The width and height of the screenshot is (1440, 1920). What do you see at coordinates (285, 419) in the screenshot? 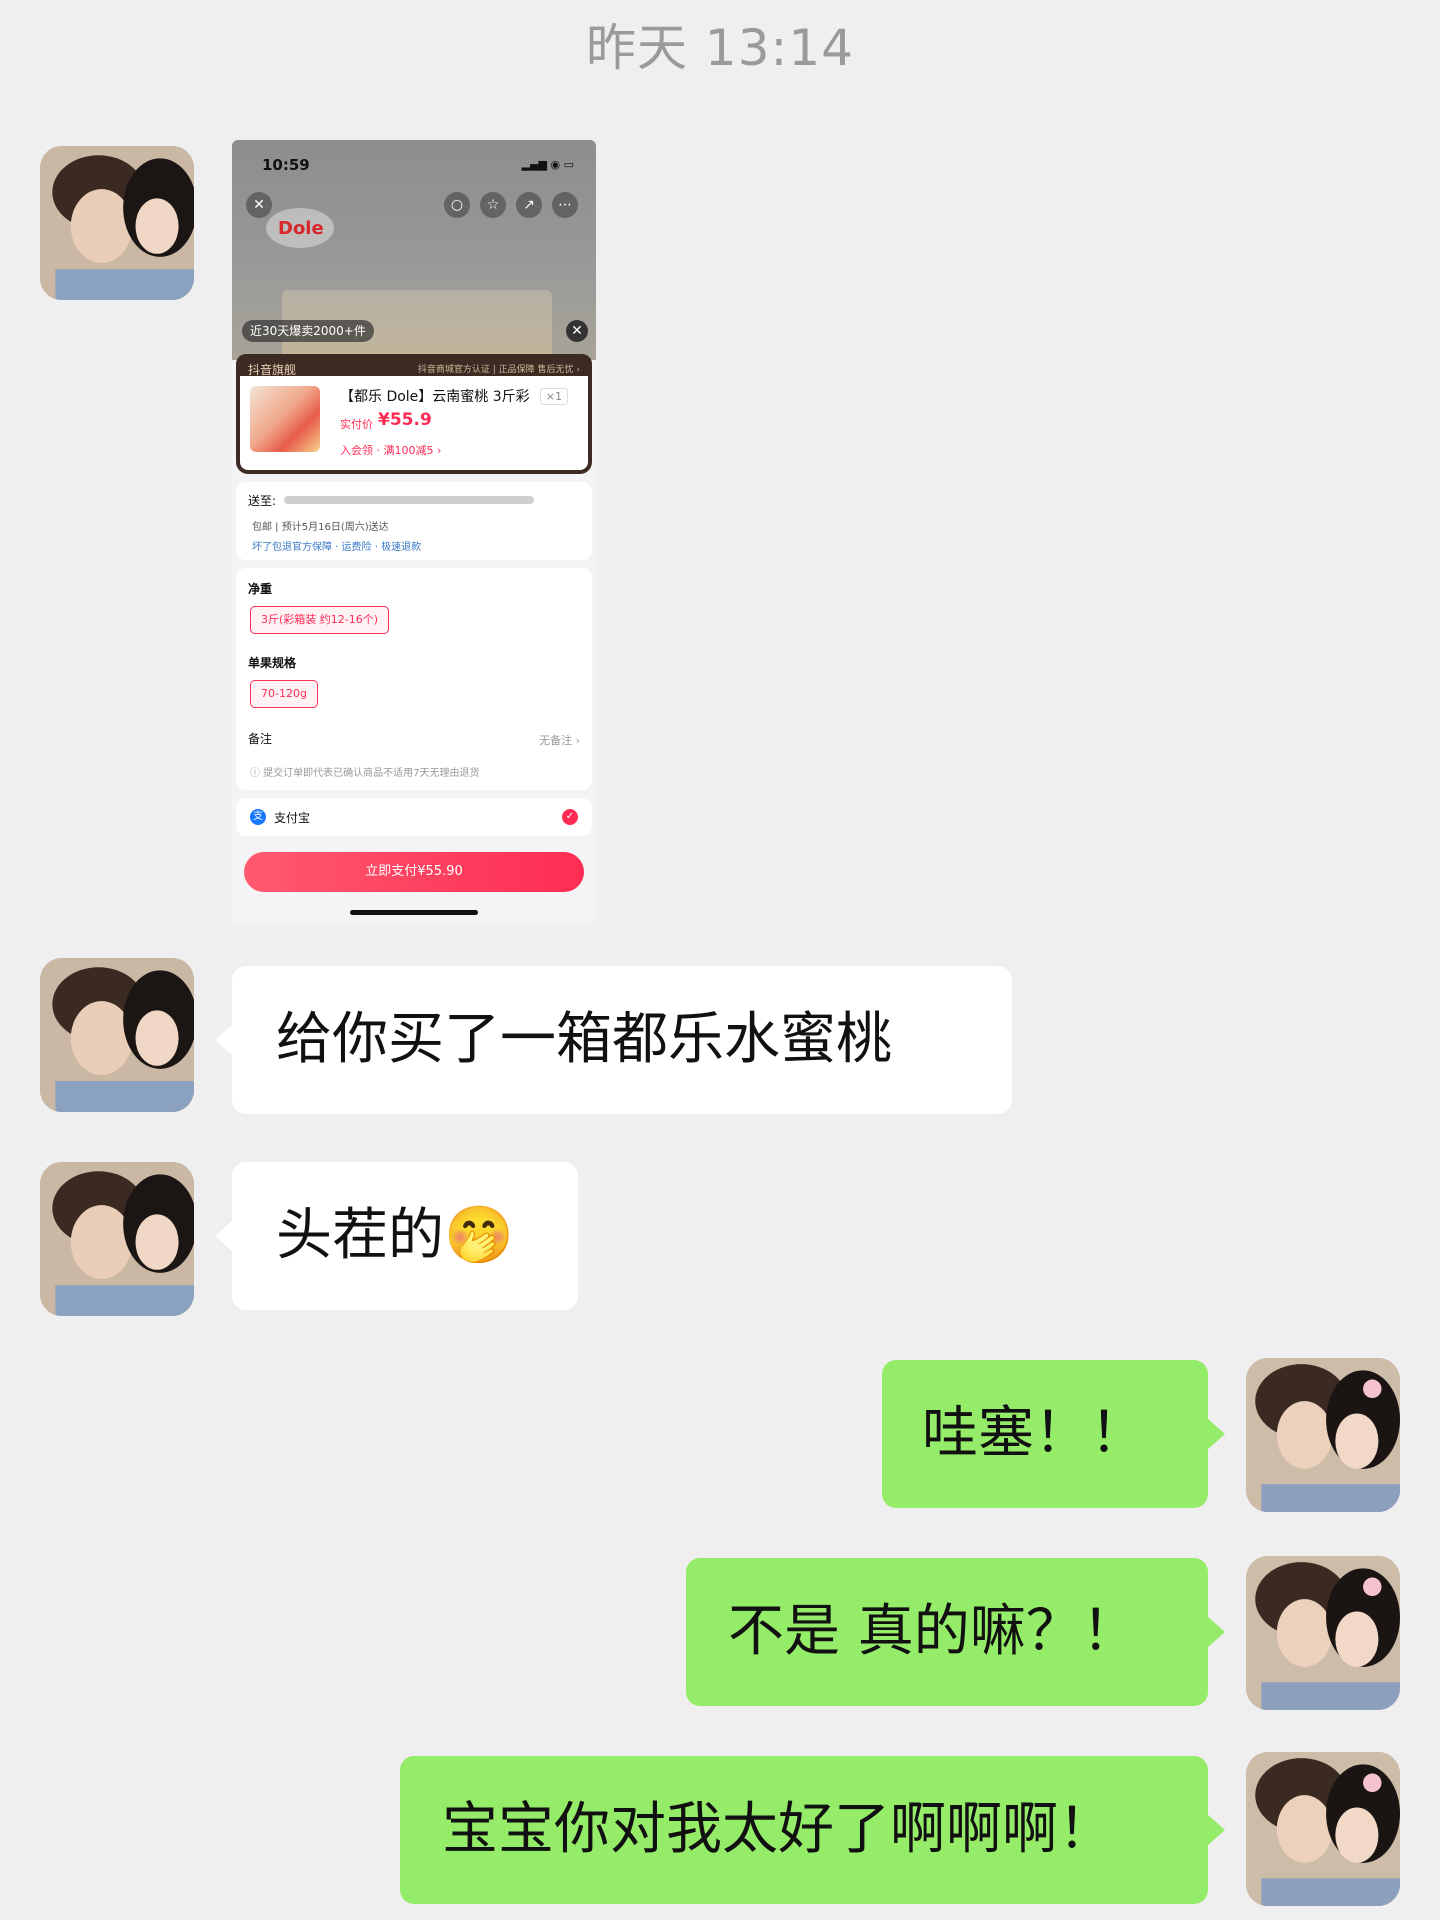
I see `product-thumbnail` at bounding box center [285, 419].